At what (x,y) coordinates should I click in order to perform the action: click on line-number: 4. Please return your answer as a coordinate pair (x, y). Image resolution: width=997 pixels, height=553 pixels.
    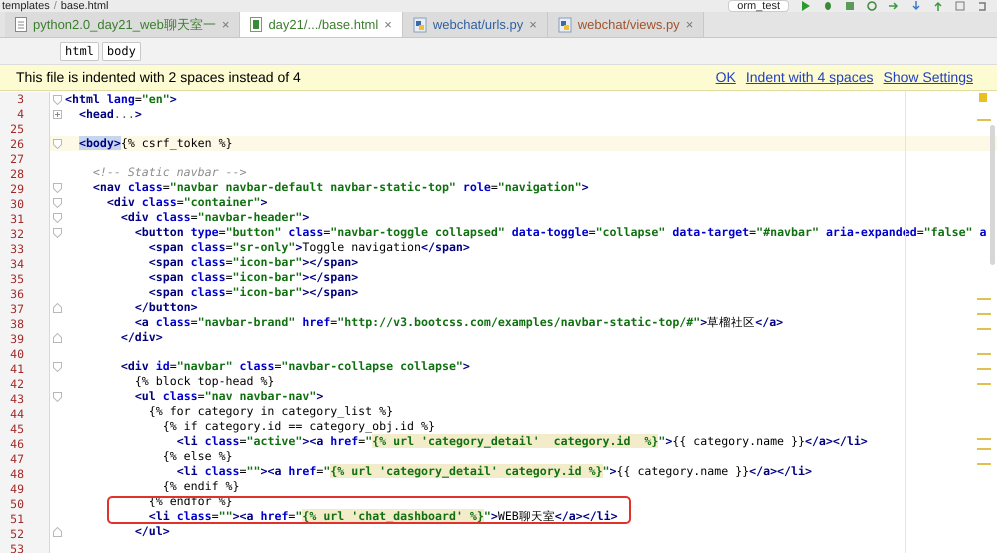
    Looking at the image, I should click on (20, 114).